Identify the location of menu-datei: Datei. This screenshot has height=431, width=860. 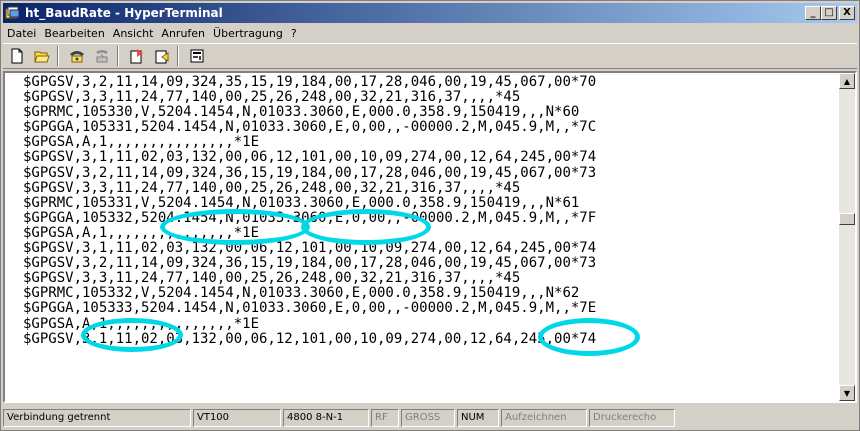
(21, 33).